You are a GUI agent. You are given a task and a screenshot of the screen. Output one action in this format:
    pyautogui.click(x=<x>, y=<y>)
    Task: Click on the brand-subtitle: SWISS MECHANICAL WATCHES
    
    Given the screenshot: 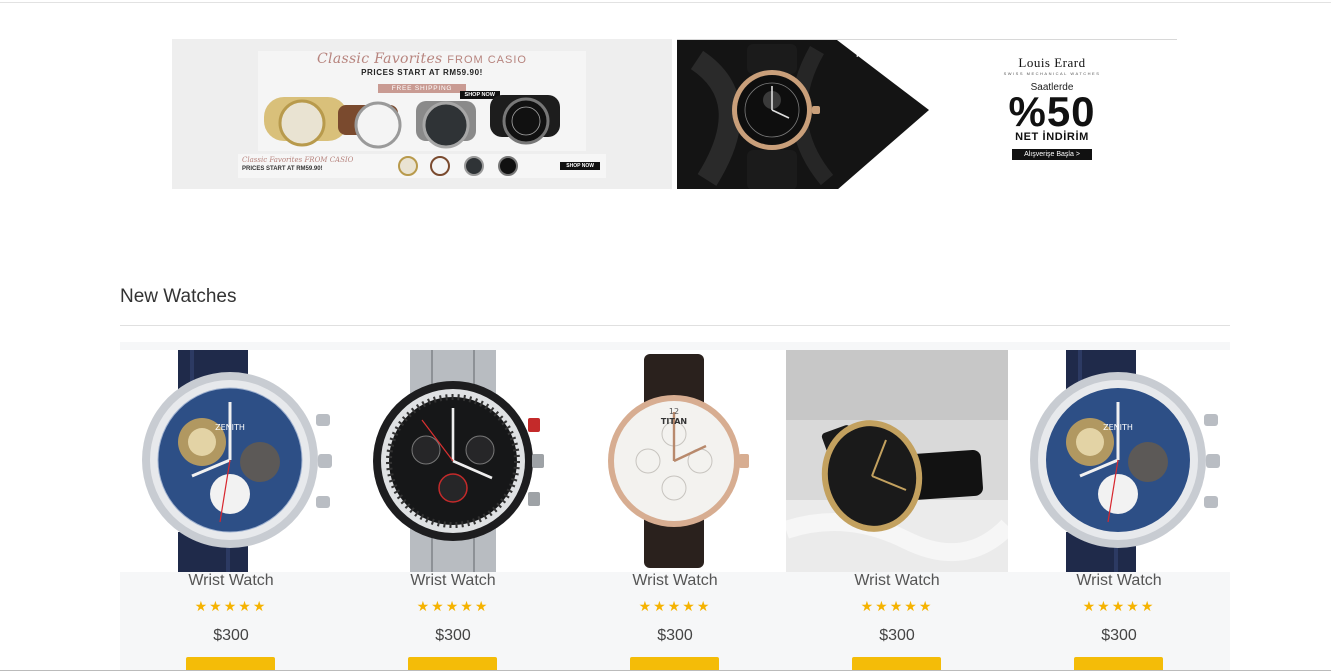 What is the action you would take?
    pyautogui.click(x=1052, y=73)
    